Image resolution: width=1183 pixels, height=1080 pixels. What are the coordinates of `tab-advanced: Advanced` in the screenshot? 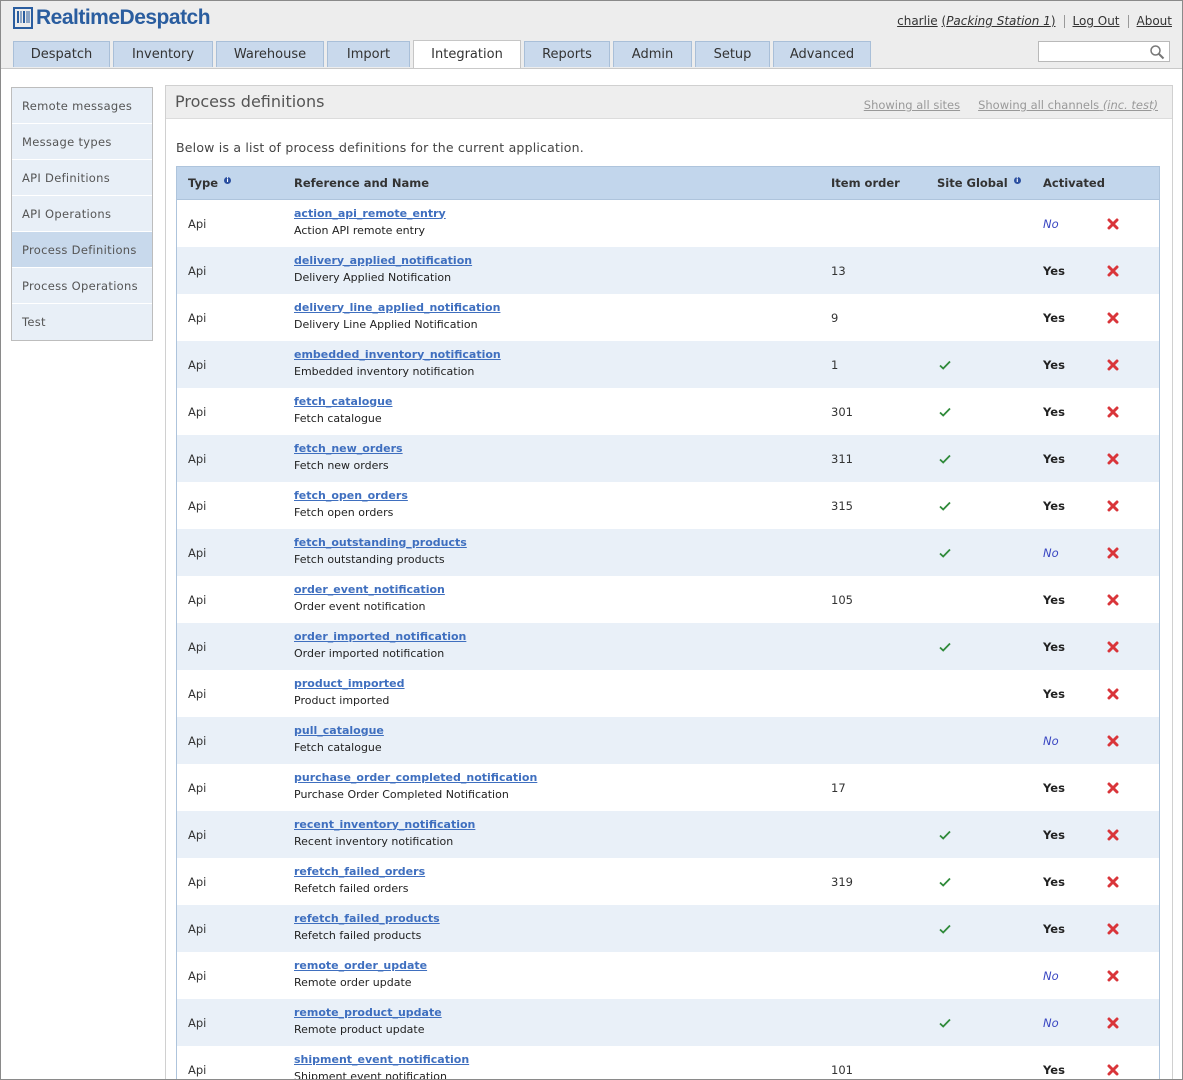 It's located at (822, 54).